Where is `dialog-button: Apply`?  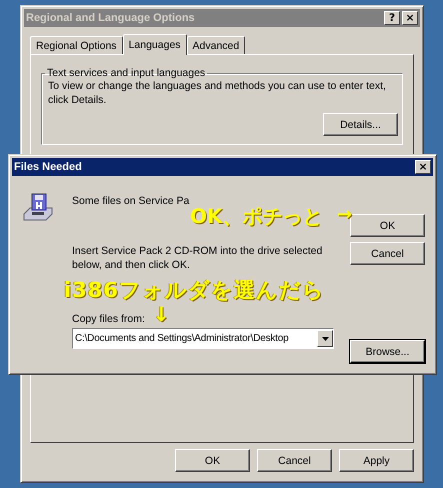
dialog-button: Apply is located at coordinates (376, 460).